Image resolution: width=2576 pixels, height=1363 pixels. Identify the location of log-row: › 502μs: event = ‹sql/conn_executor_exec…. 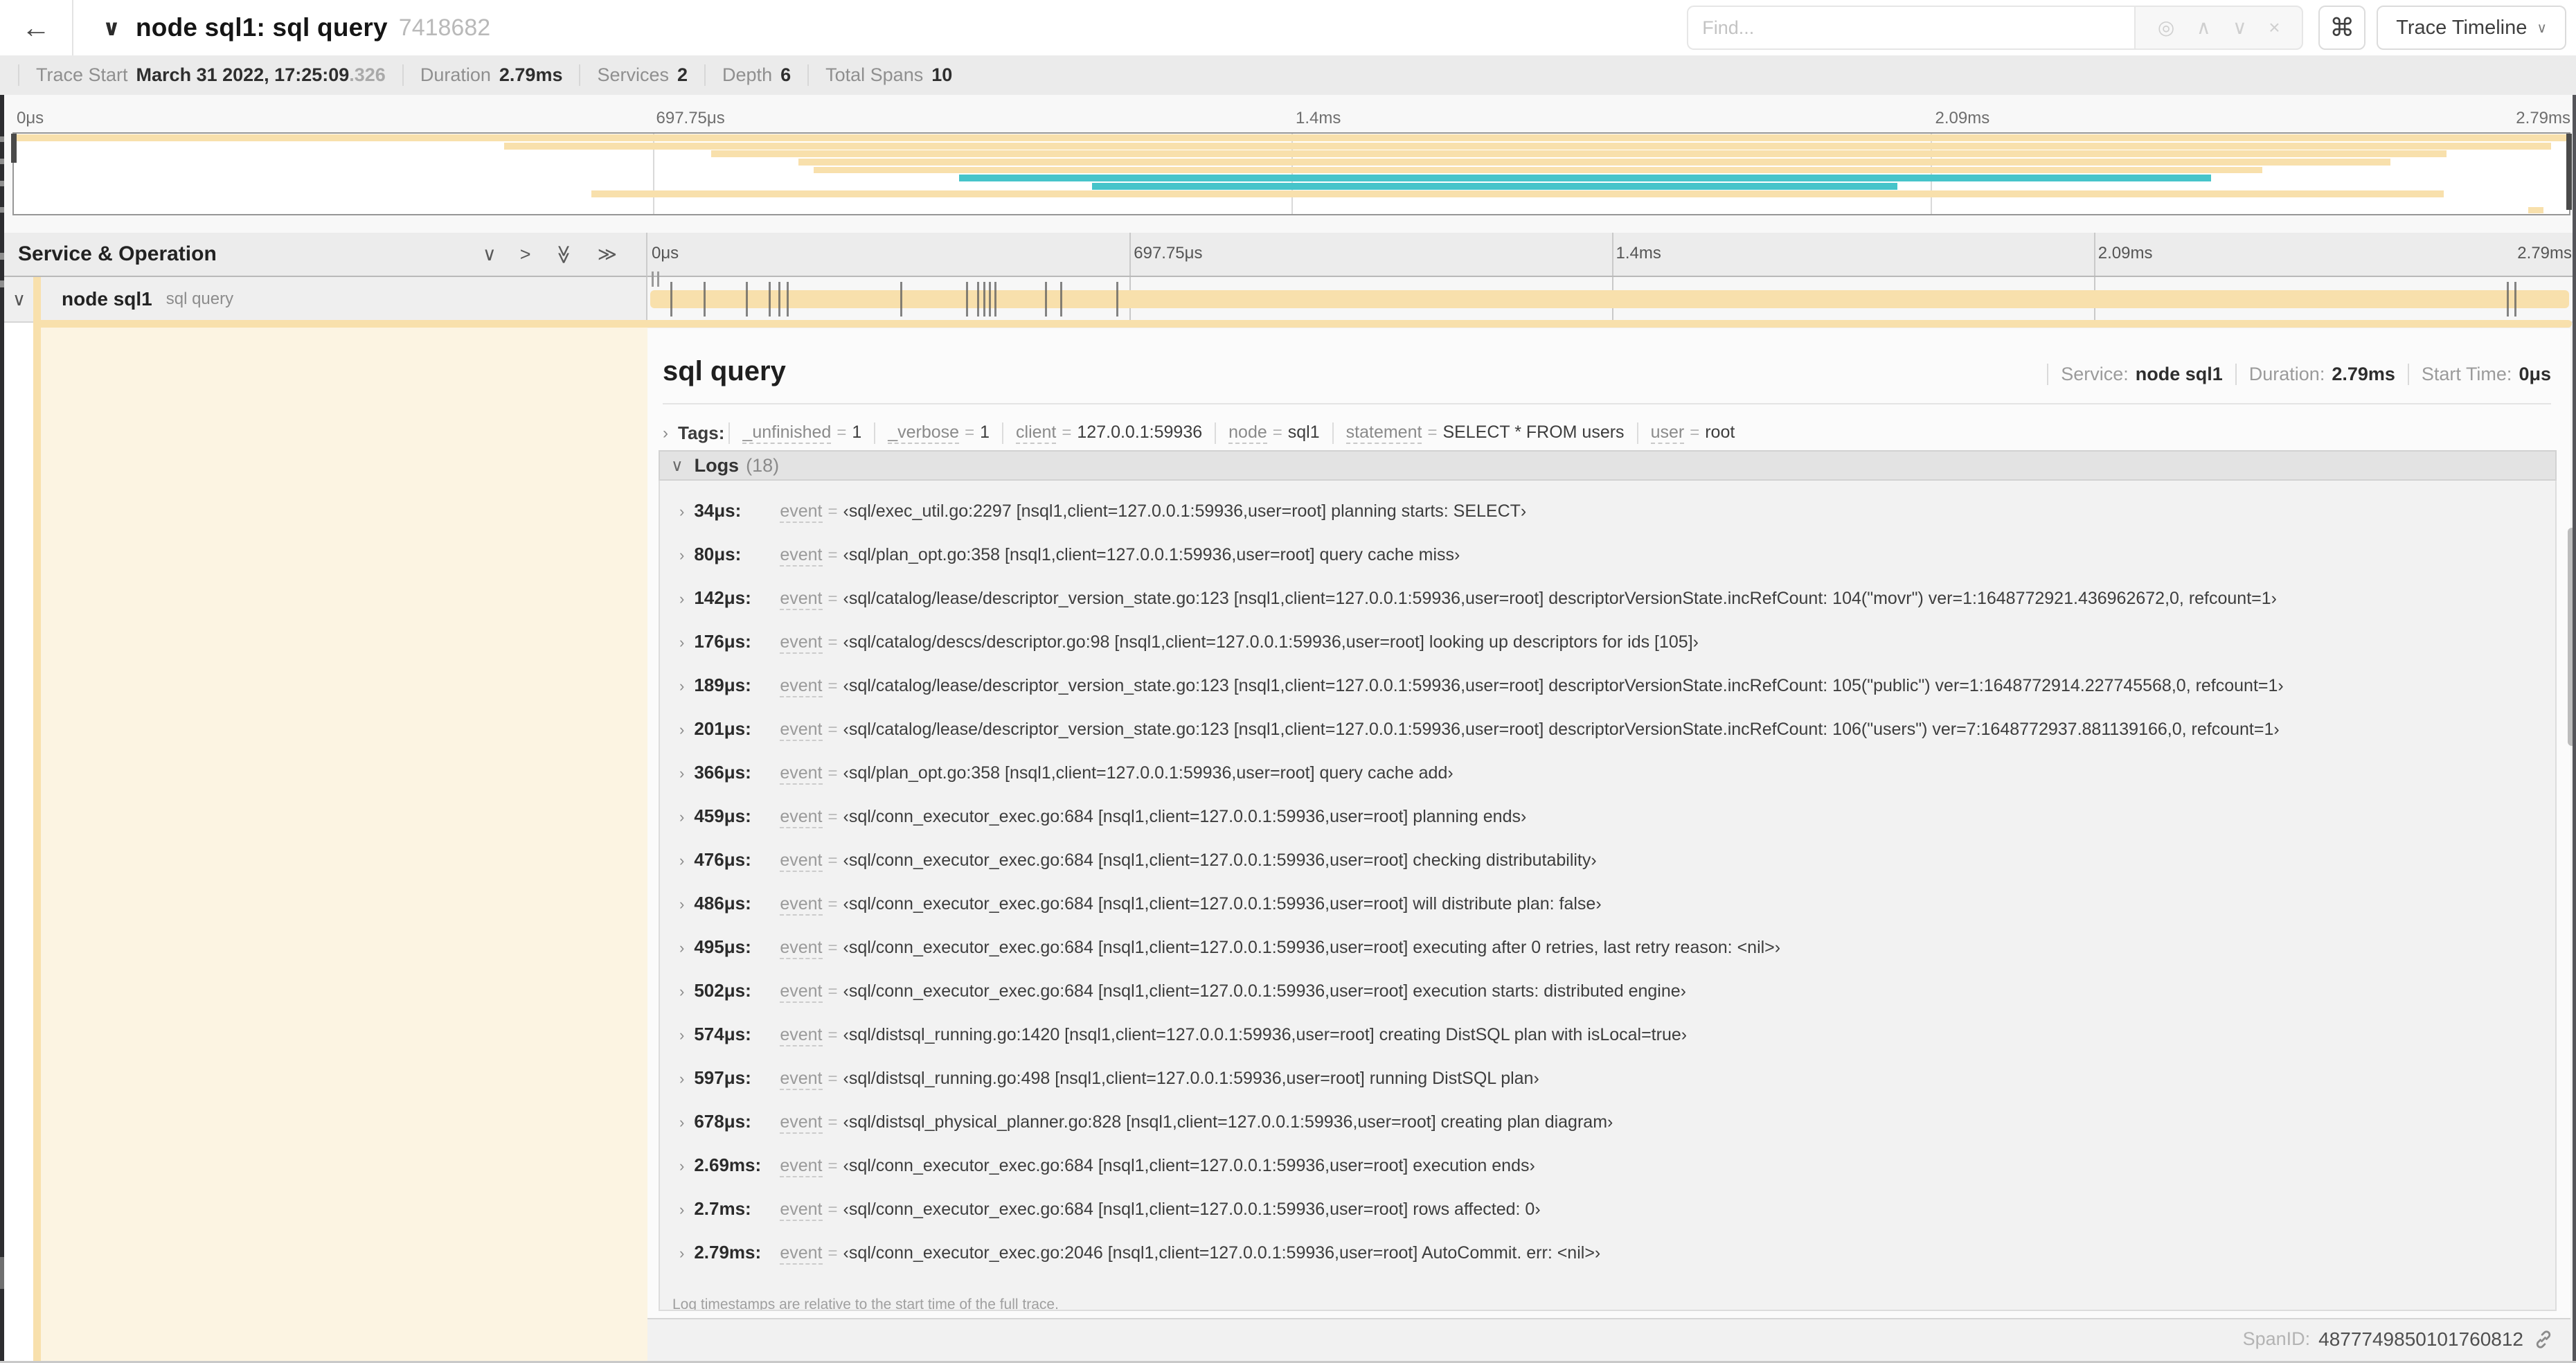
(1612, 1002).